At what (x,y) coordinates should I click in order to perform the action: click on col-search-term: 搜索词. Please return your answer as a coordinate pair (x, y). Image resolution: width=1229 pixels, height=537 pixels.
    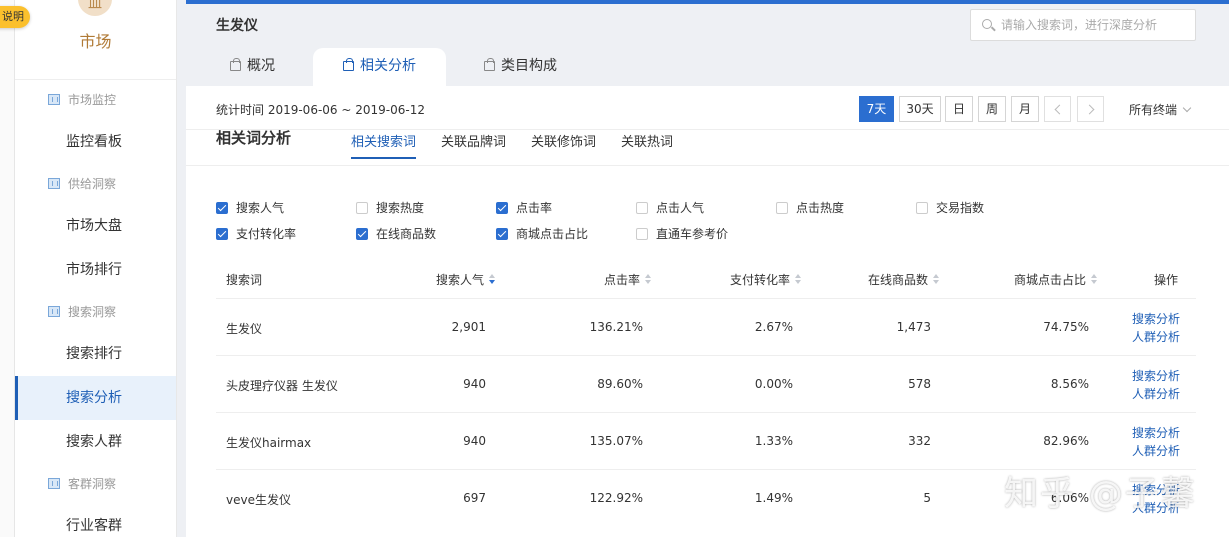
    Looking at the image, I should click on (244, 280).